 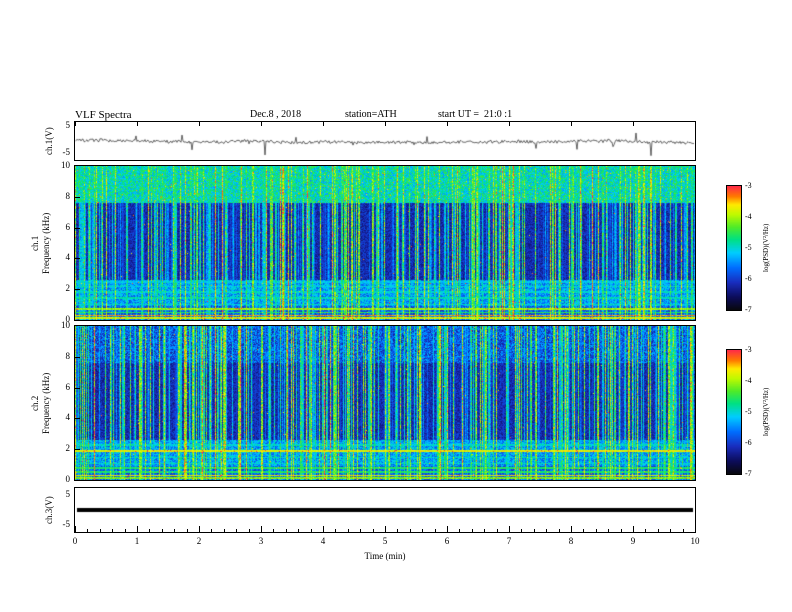 What do you see at coordinates (748, 247) in the screenshot?
I see `colorbar-1-tick-label: -5` at bounding box center [748, 247].